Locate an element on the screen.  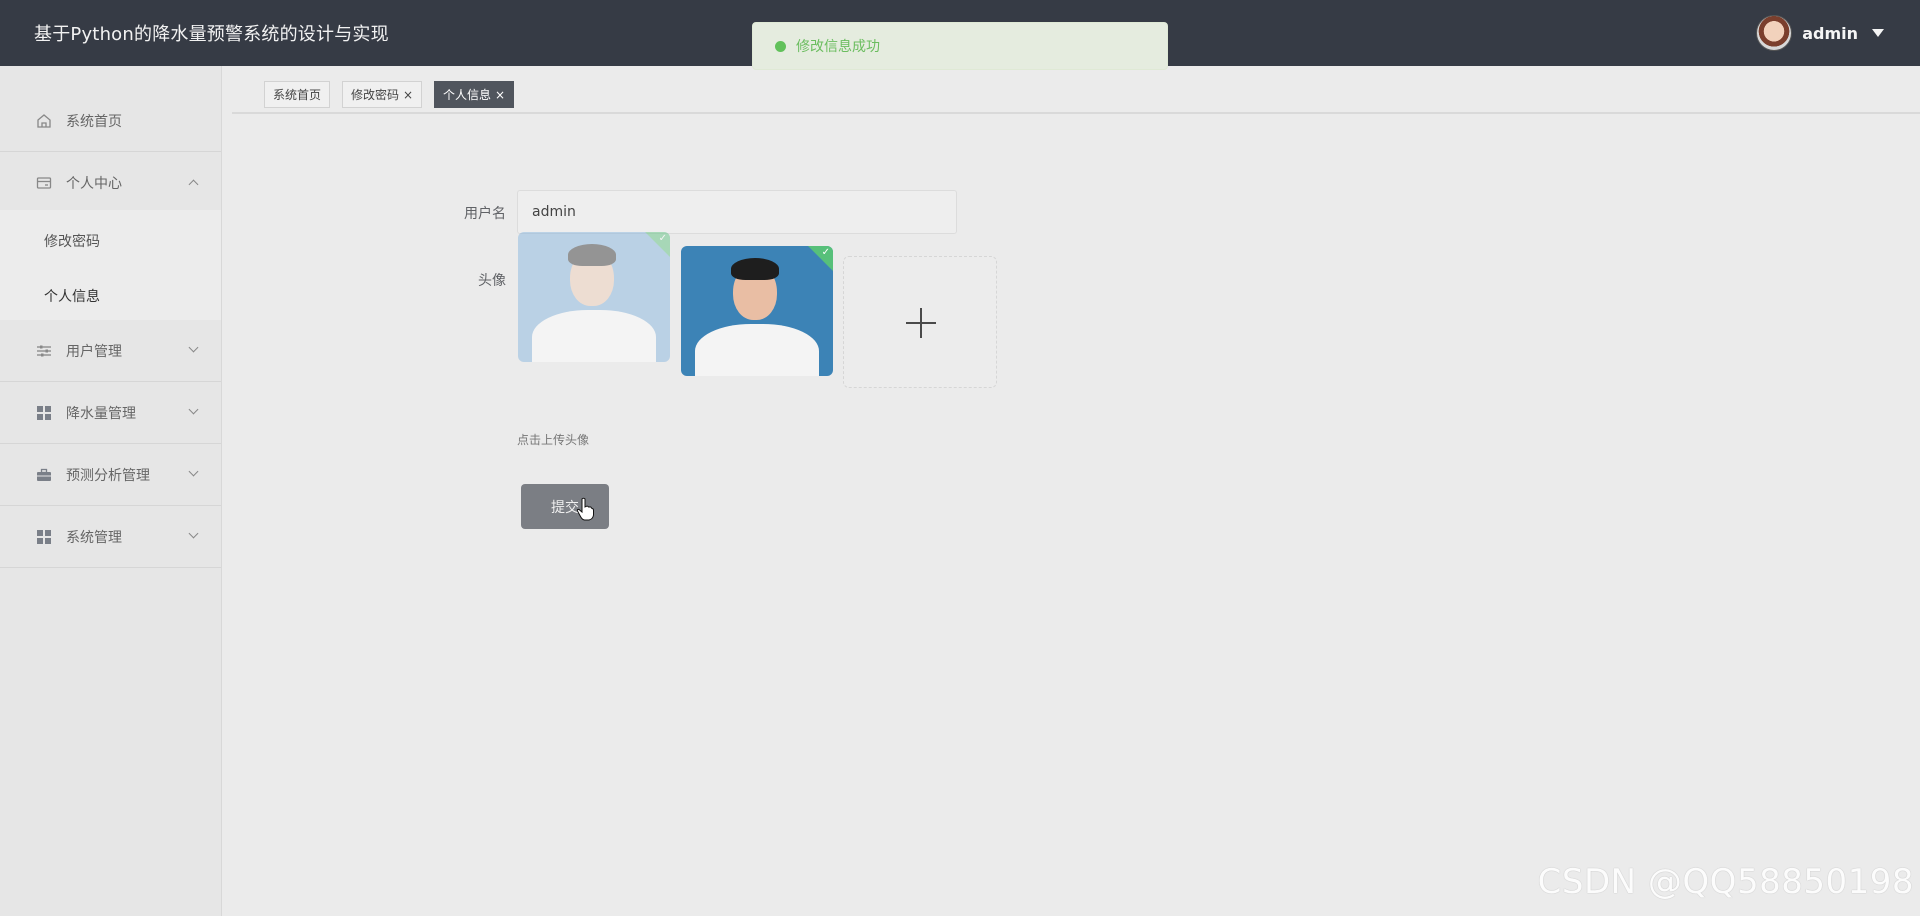
plus-icon-vertical is located at coordinates (921, 323).